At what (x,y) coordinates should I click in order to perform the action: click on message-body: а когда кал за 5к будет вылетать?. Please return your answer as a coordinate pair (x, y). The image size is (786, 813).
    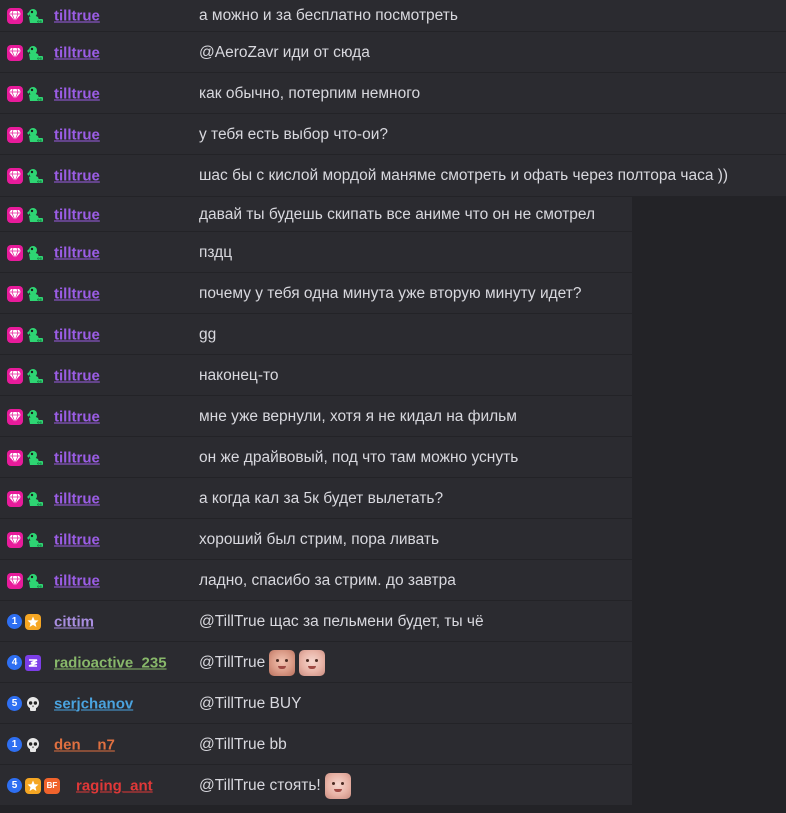
    Looking at the image, I should click on (321, 498).